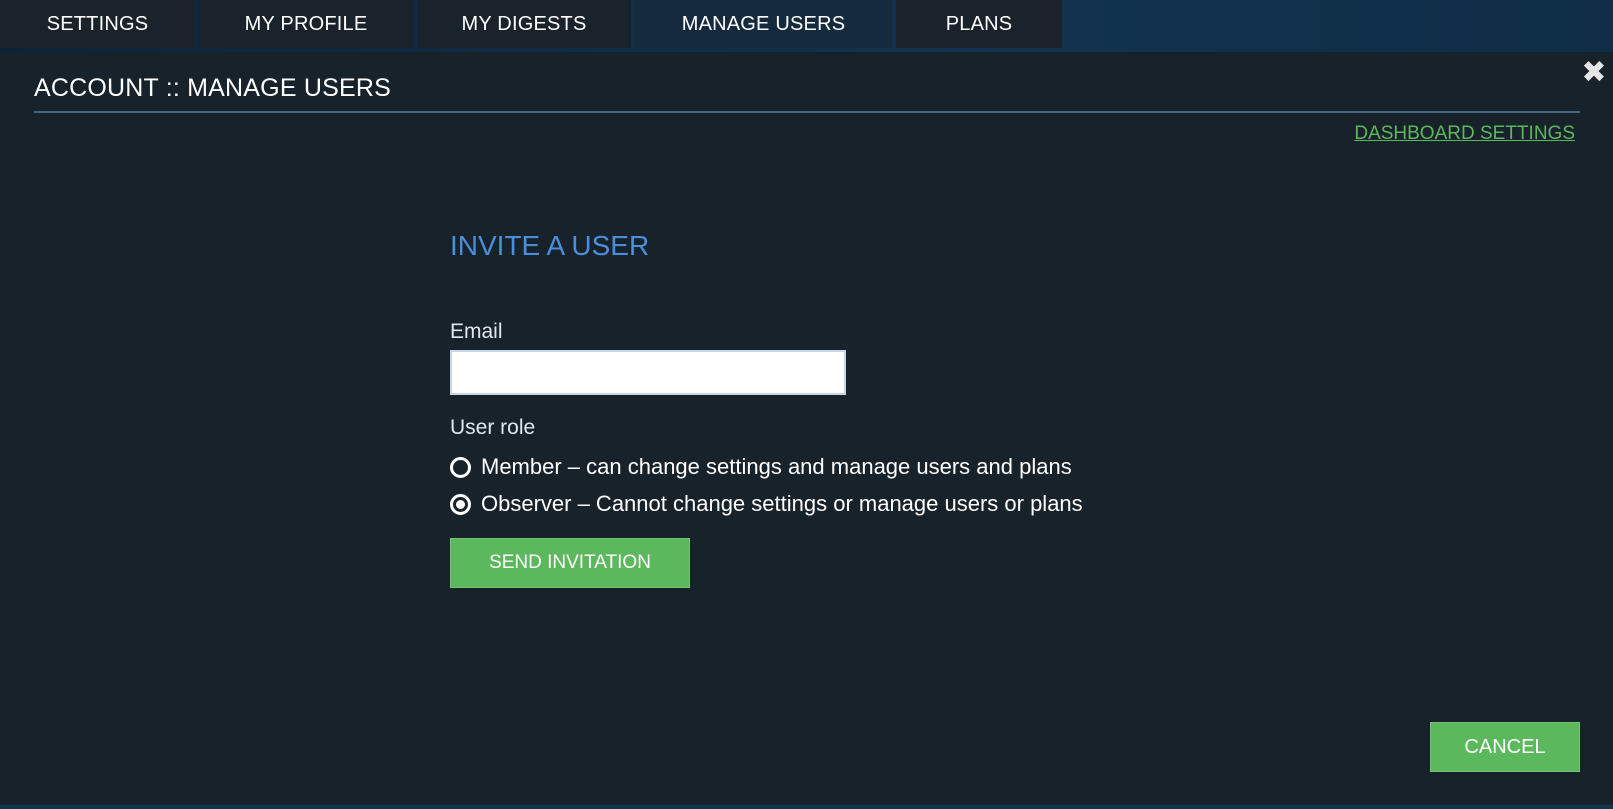  I want to click on bottom-strip, so click(806, 807).